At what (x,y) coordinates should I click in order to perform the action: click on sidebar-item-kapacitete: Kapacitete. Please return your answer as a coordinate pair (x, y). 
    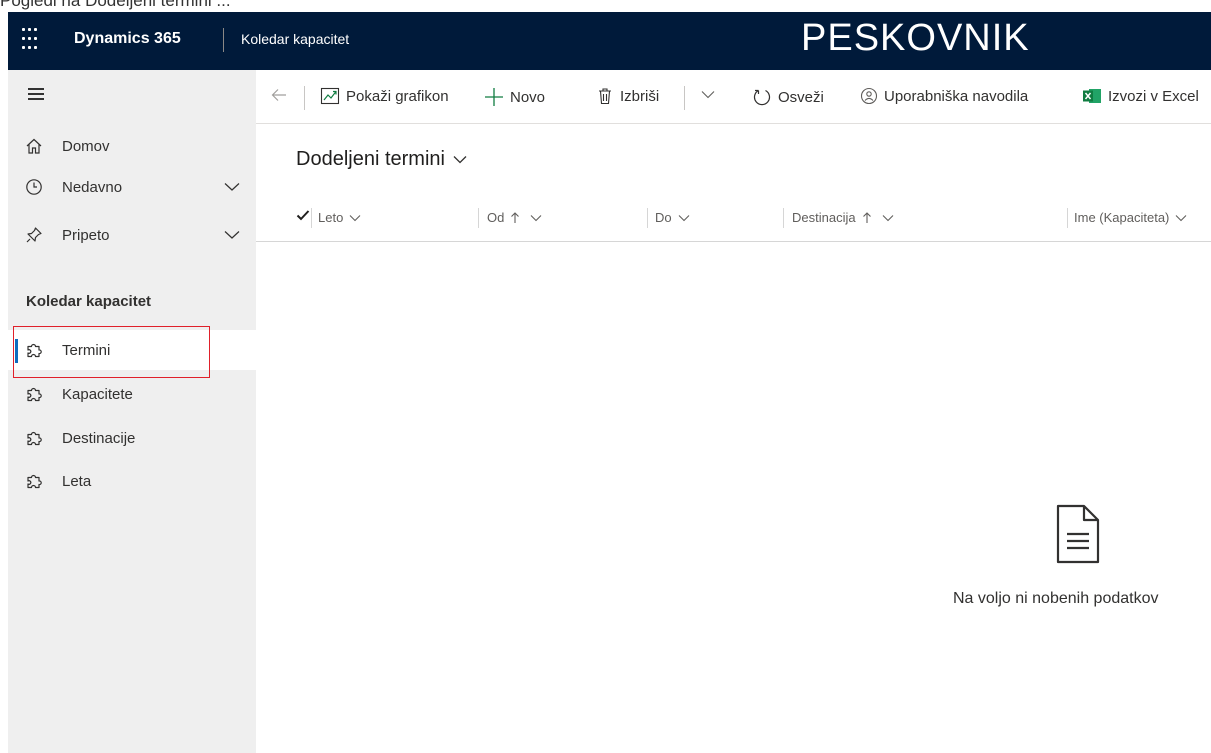
    Looking at the image, I should click on (132, 394).